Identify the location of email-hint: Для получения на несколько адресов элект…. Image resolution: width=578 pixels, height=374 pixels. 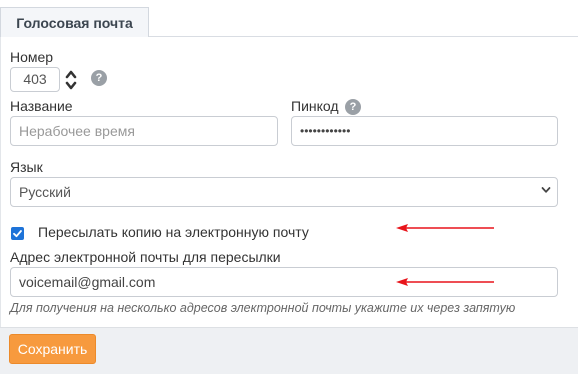
(263, 308).